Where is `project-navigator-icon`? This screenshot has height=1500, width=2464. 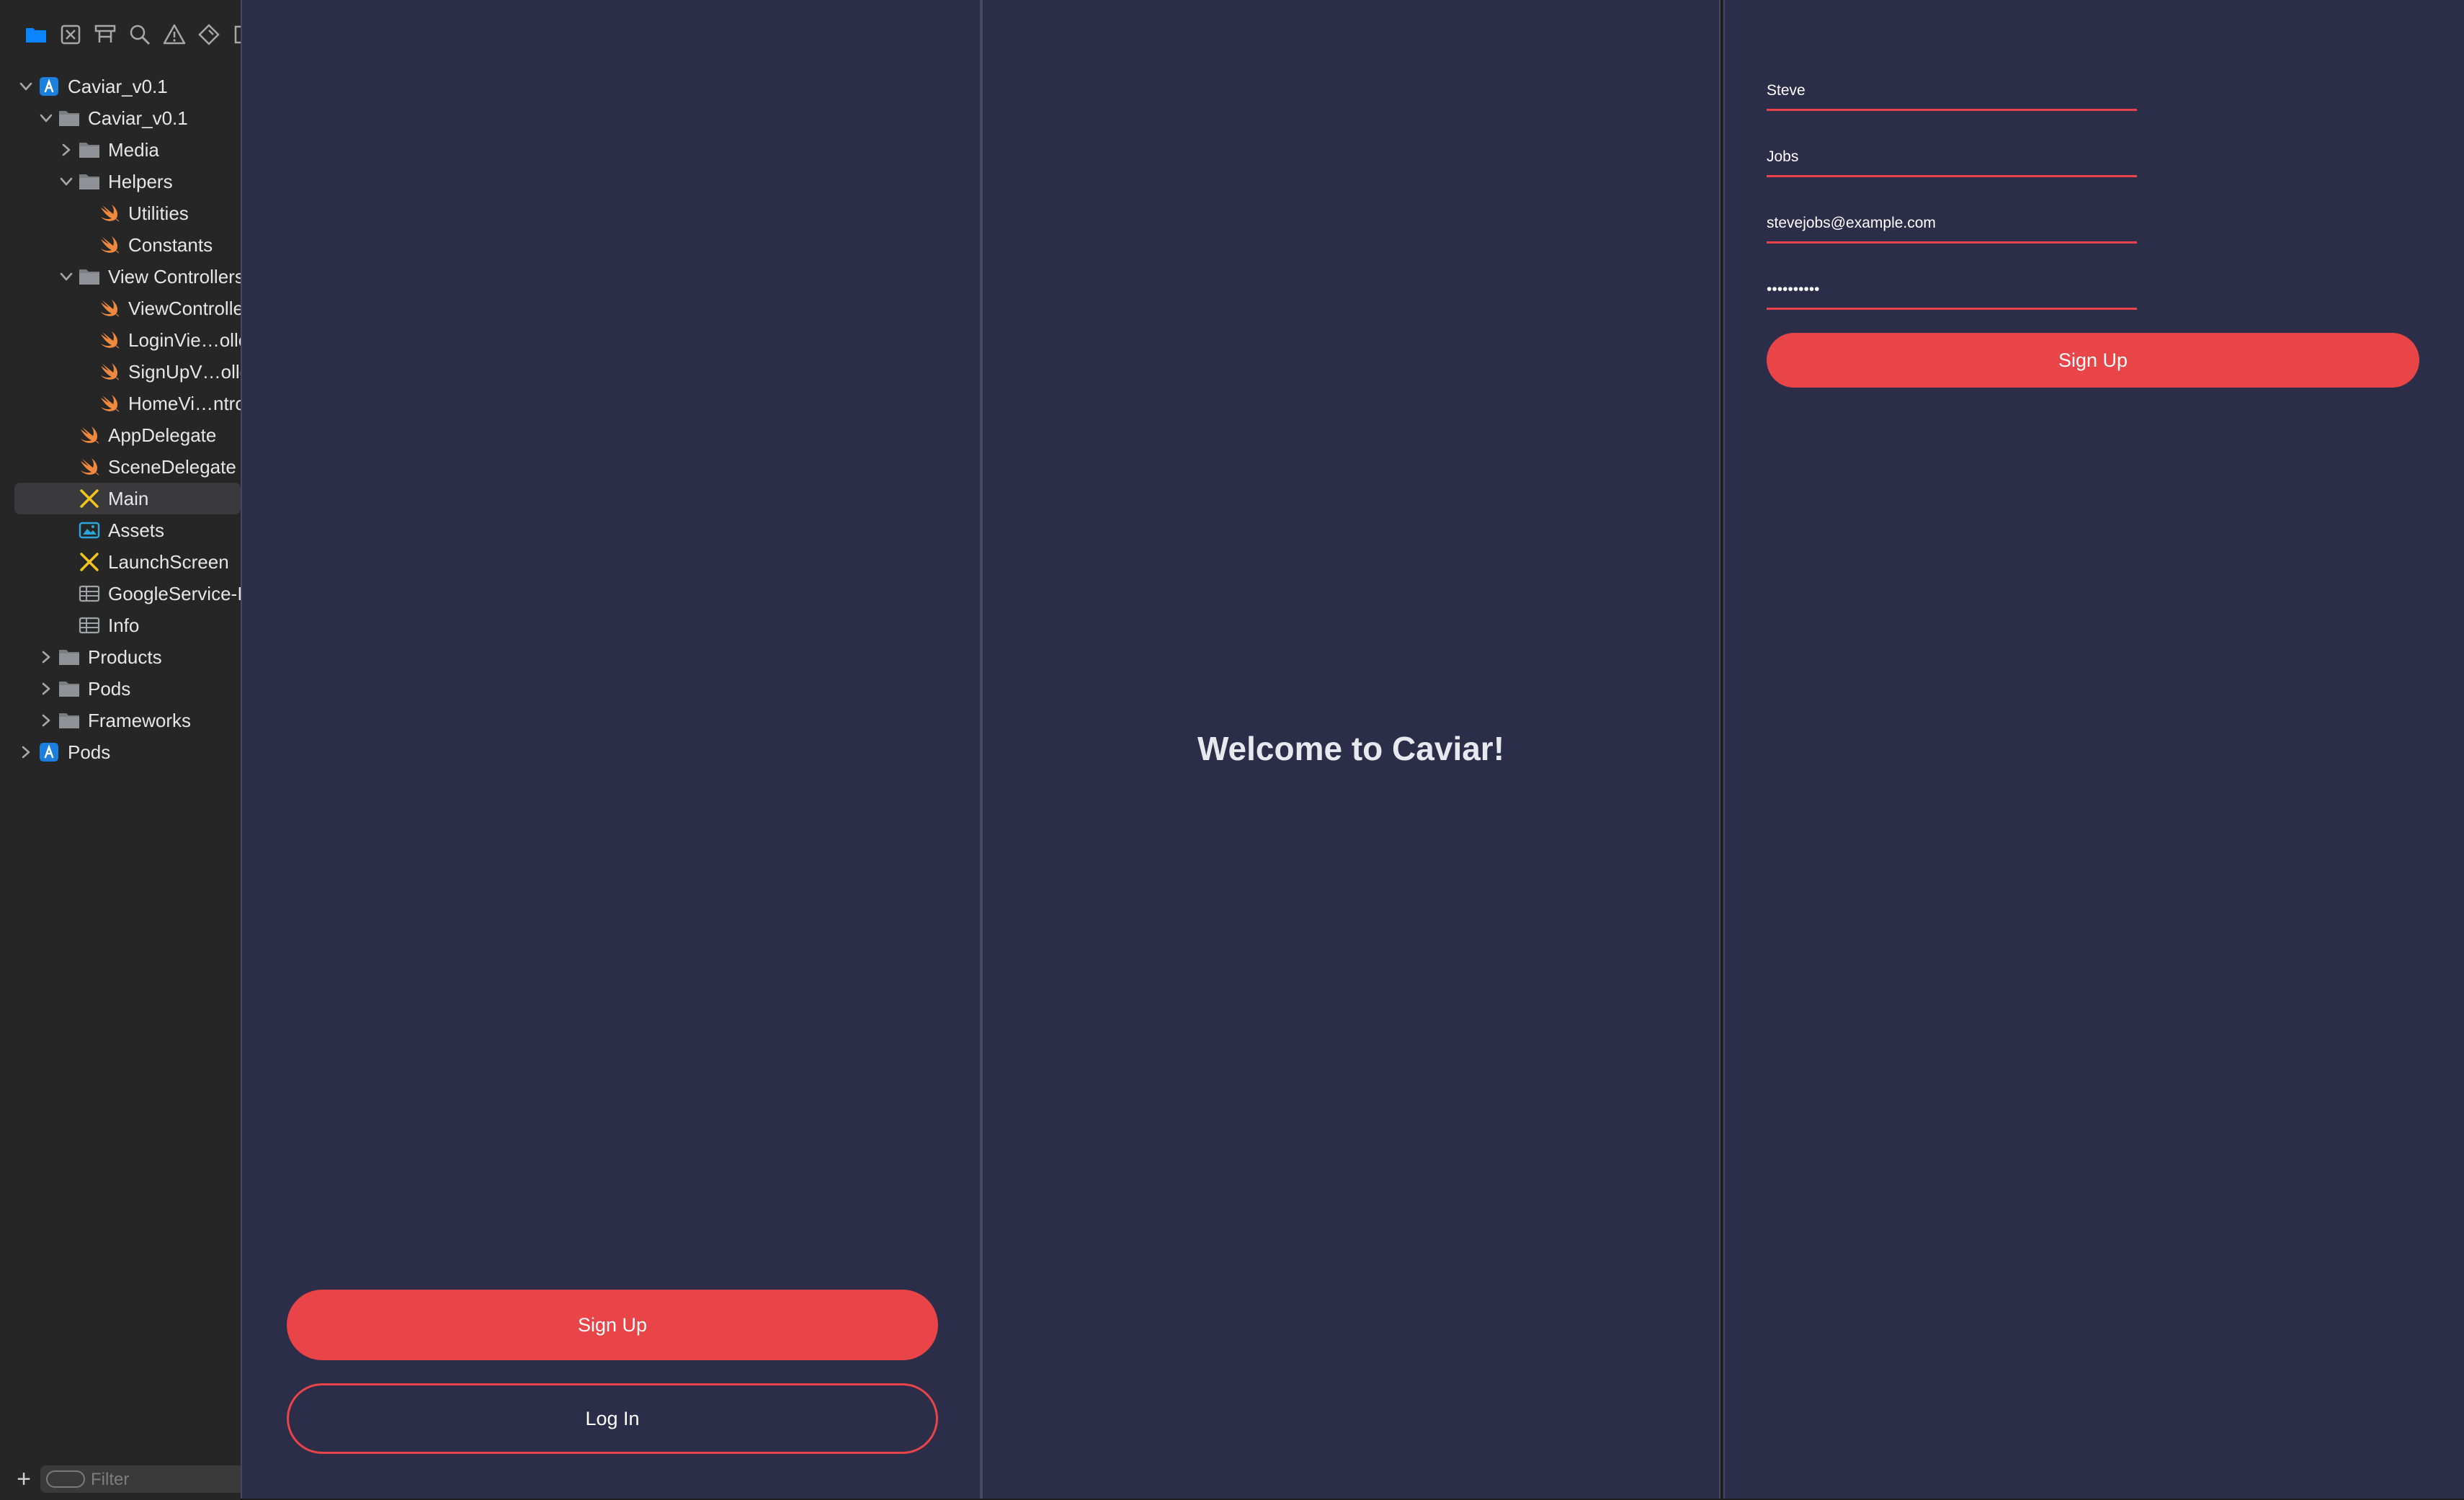
project-navigator-icon is located at coordinates (36, 34).